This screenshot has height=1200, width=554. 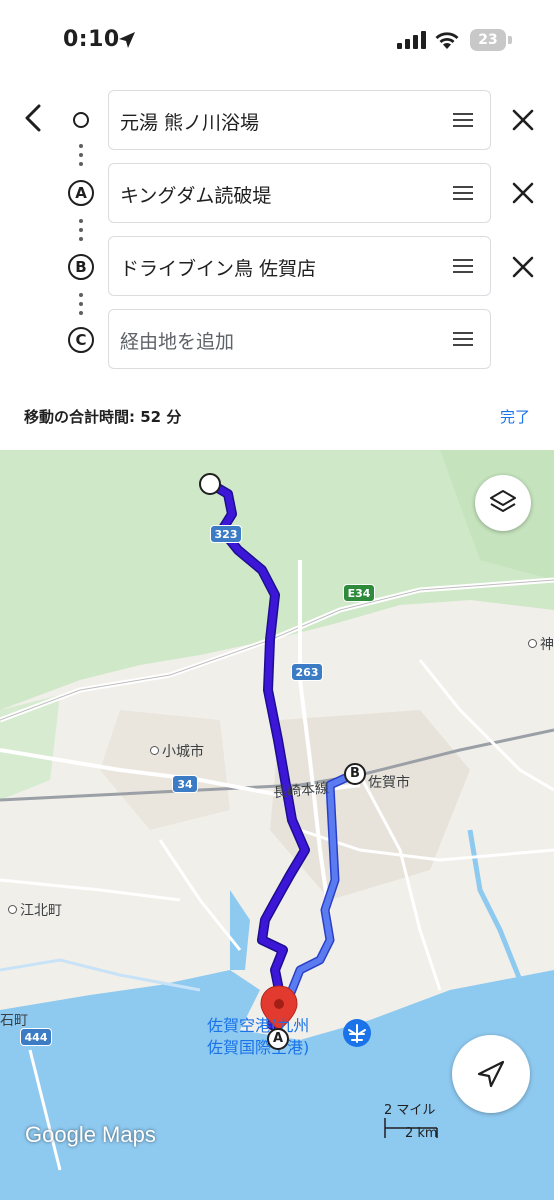 What do you see at coordinates (218, 269) in the screenshot?
I see `stop-b-text: ドライブイン鳥 佐賀店` at bounding box center [218, 269].